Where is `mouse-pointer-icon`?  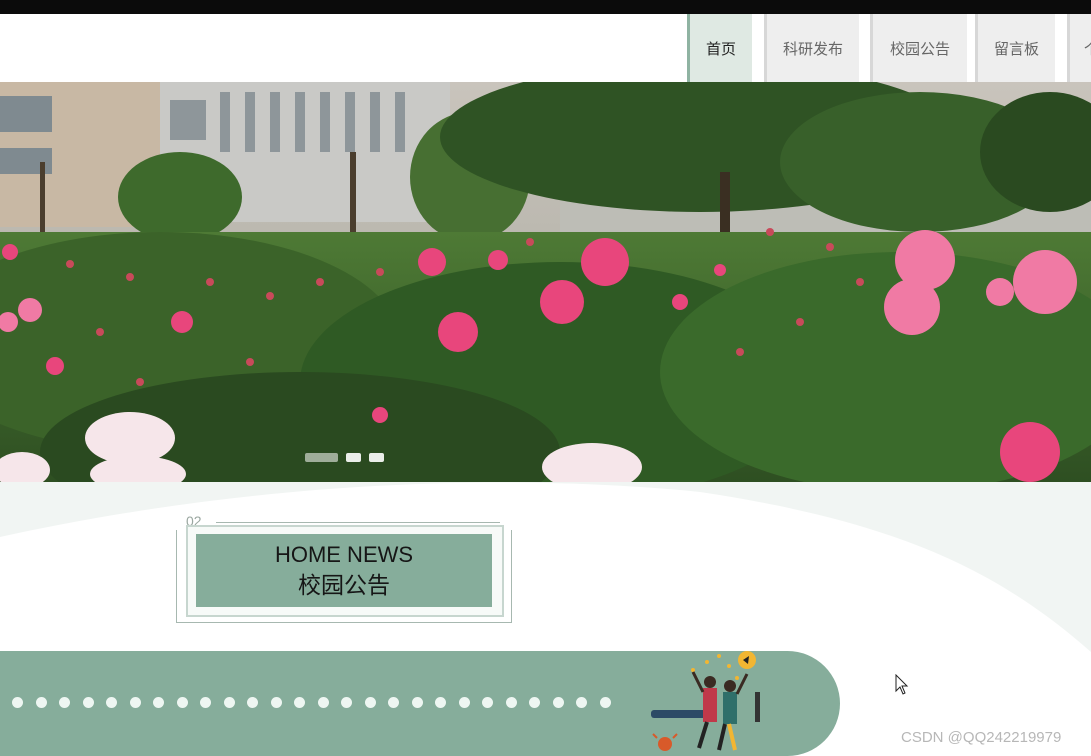
mouse-pointer-icon is located at coordinates (902, 684).